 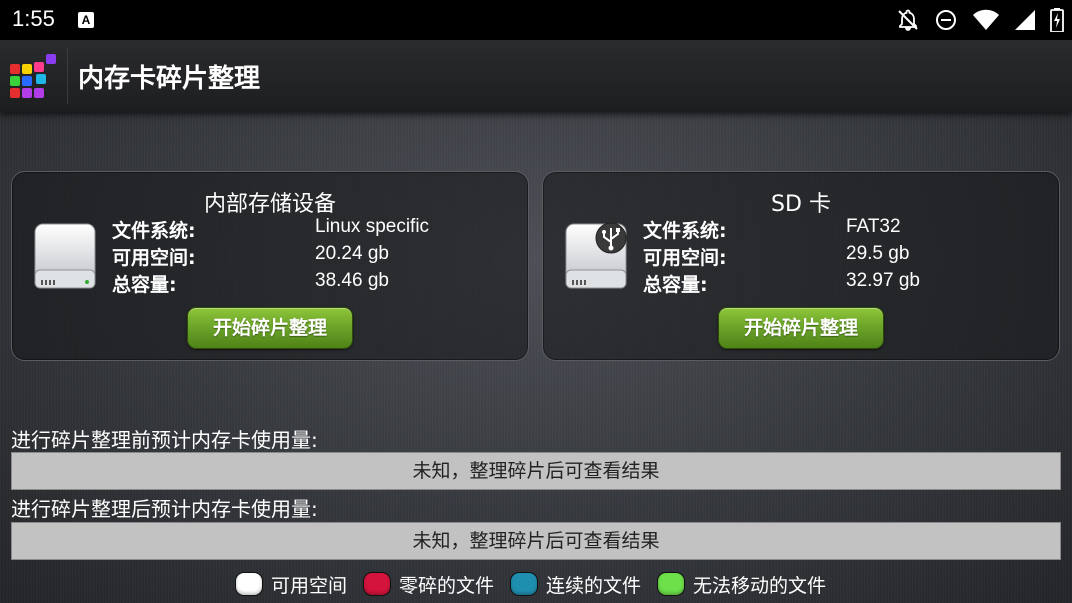 I want to click on app-bar: 内存卡碎片整理, so click(x=536, y=76).